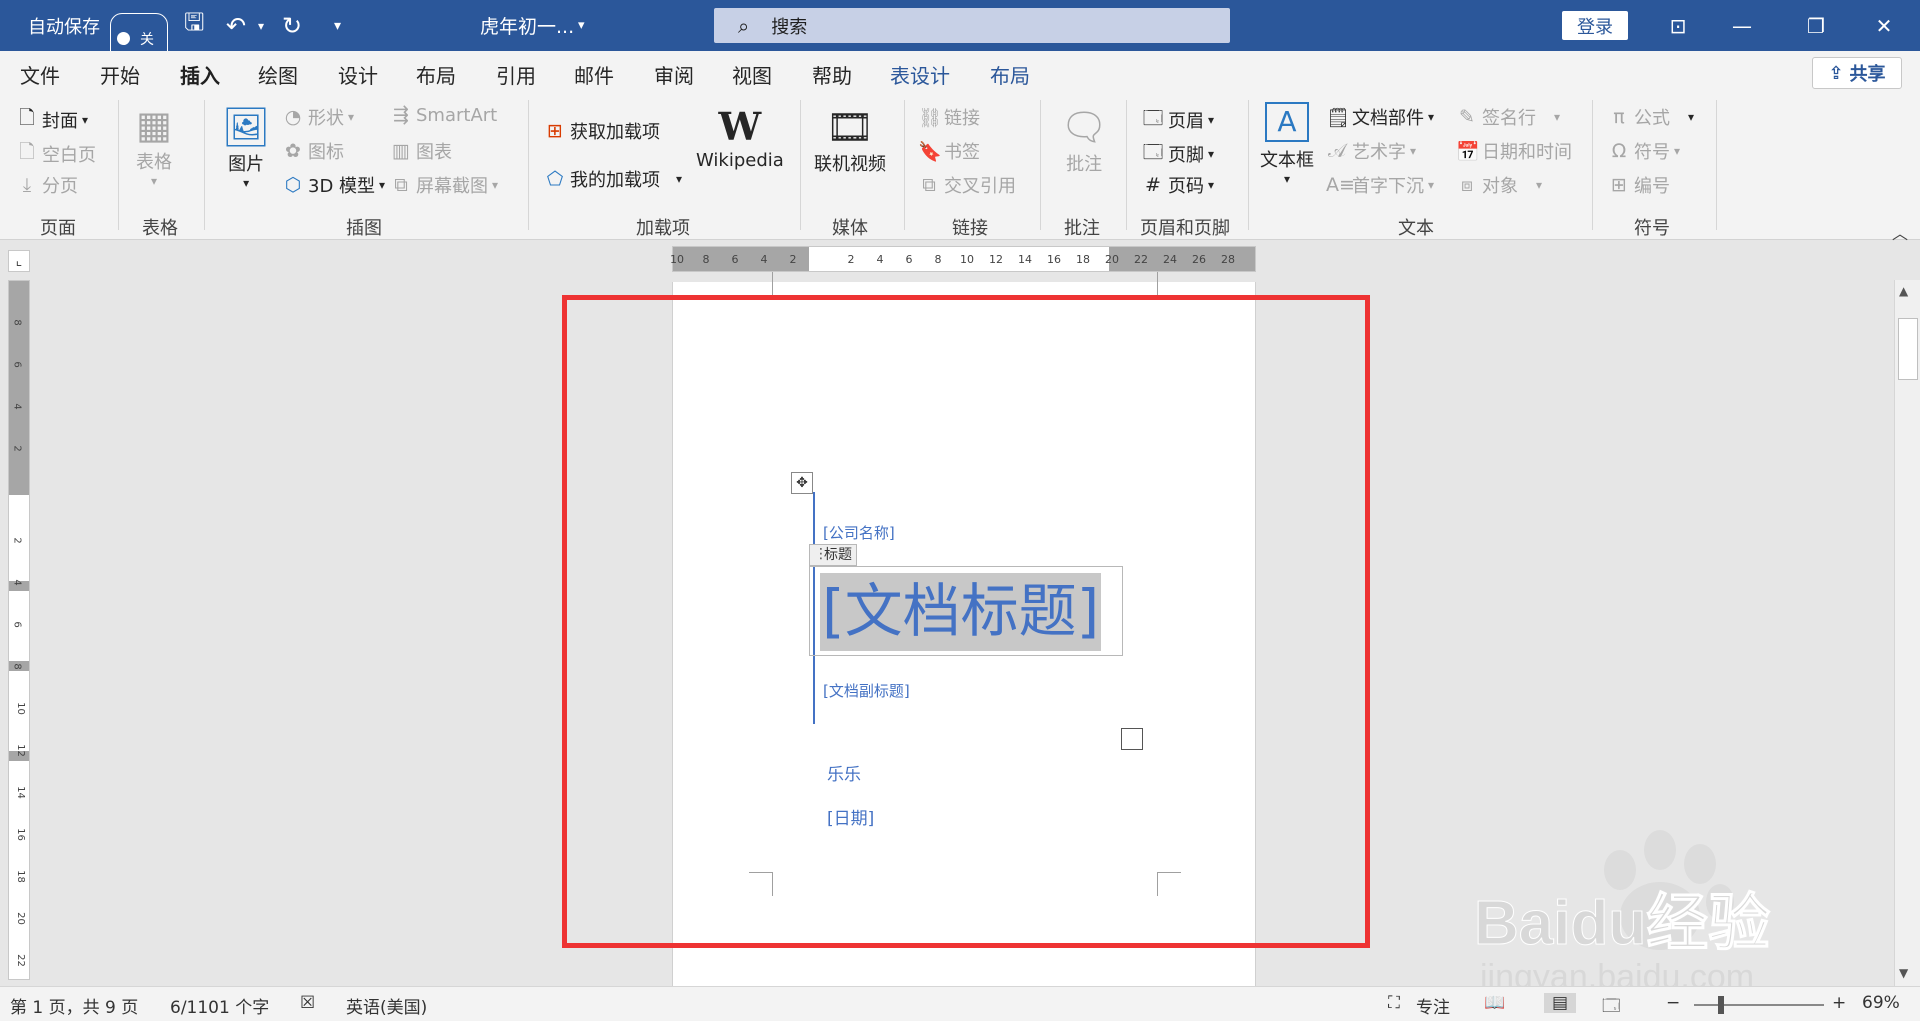 The image size is (1920, 1021). I want to click on symbol-button: Ω 符号 ▾, so click(1644, 151).